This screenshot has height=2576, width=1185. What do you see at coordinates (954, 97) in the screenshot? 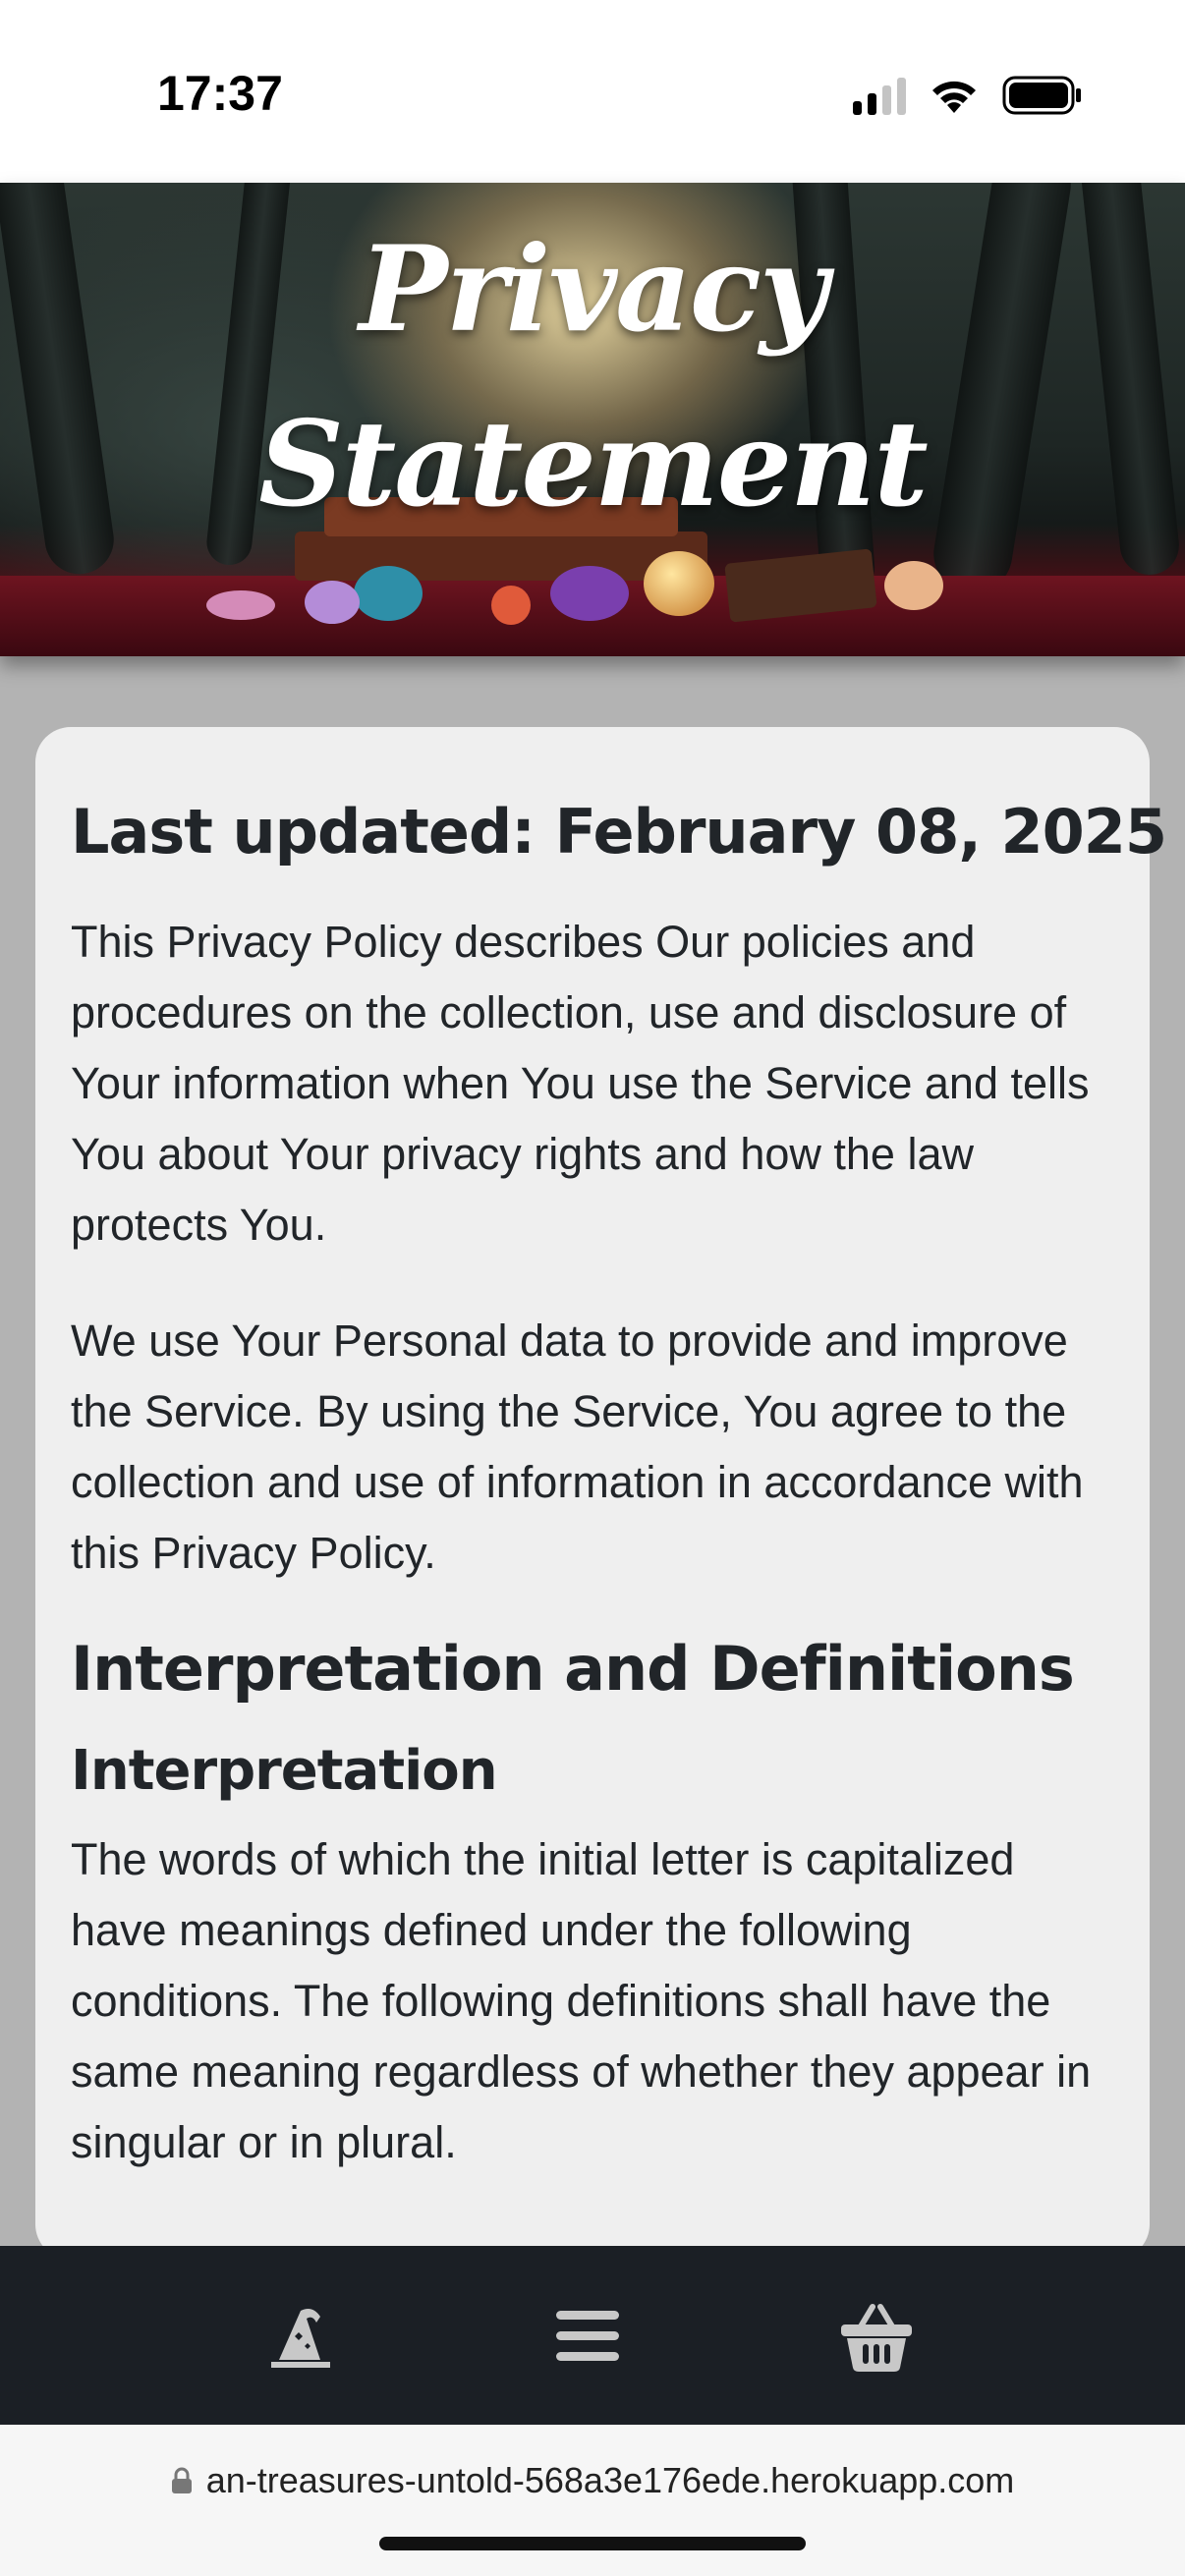
I see `wifi-icon` at bounding box center [954, 97].